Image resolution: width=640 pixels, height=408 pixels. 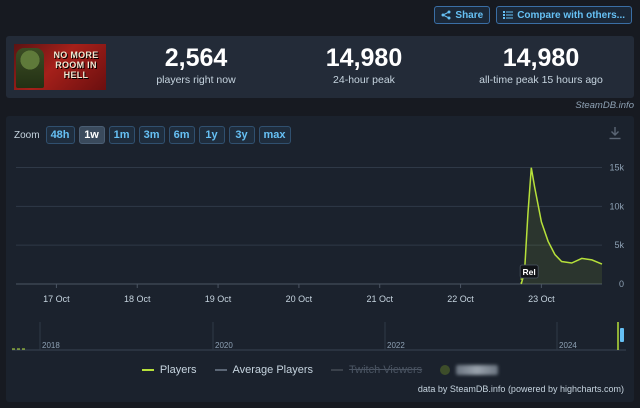 What do you see at coordinates (30, 68) in the screenshot?
I see `zombie-art` at bounding box center [30, 68].